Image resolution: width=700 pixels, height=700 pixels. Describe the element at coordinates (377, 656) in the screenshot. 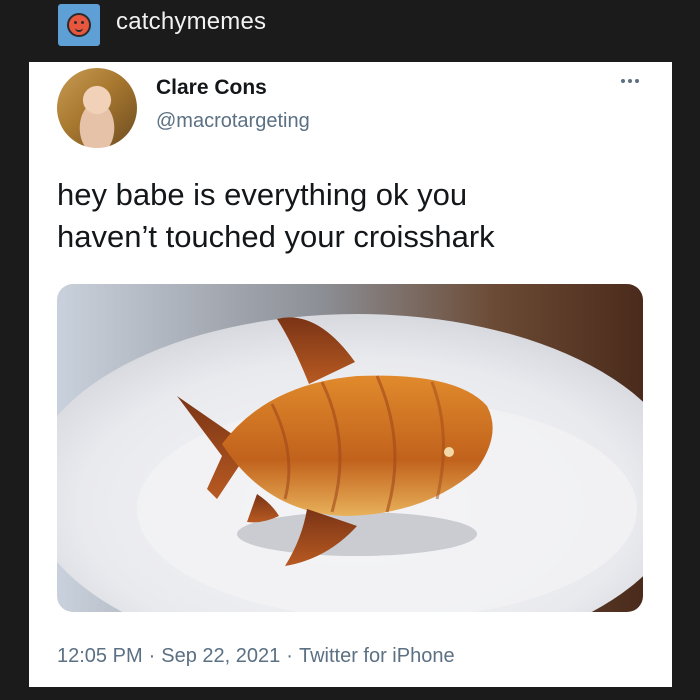

I see `tweet-source: Twitter for iPhone` at that location.